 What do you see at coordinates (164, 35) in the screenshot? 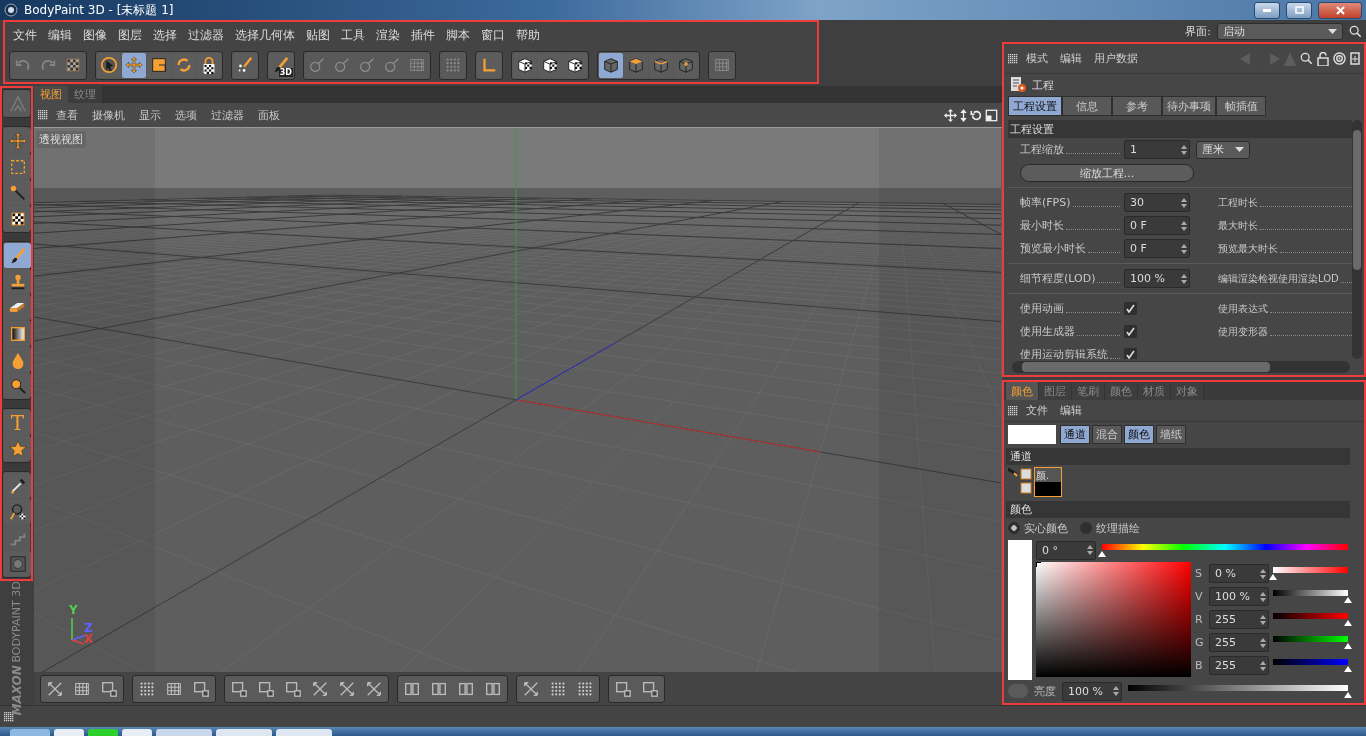
I see `menu-item: 选择` at bounding box center [164, 35].